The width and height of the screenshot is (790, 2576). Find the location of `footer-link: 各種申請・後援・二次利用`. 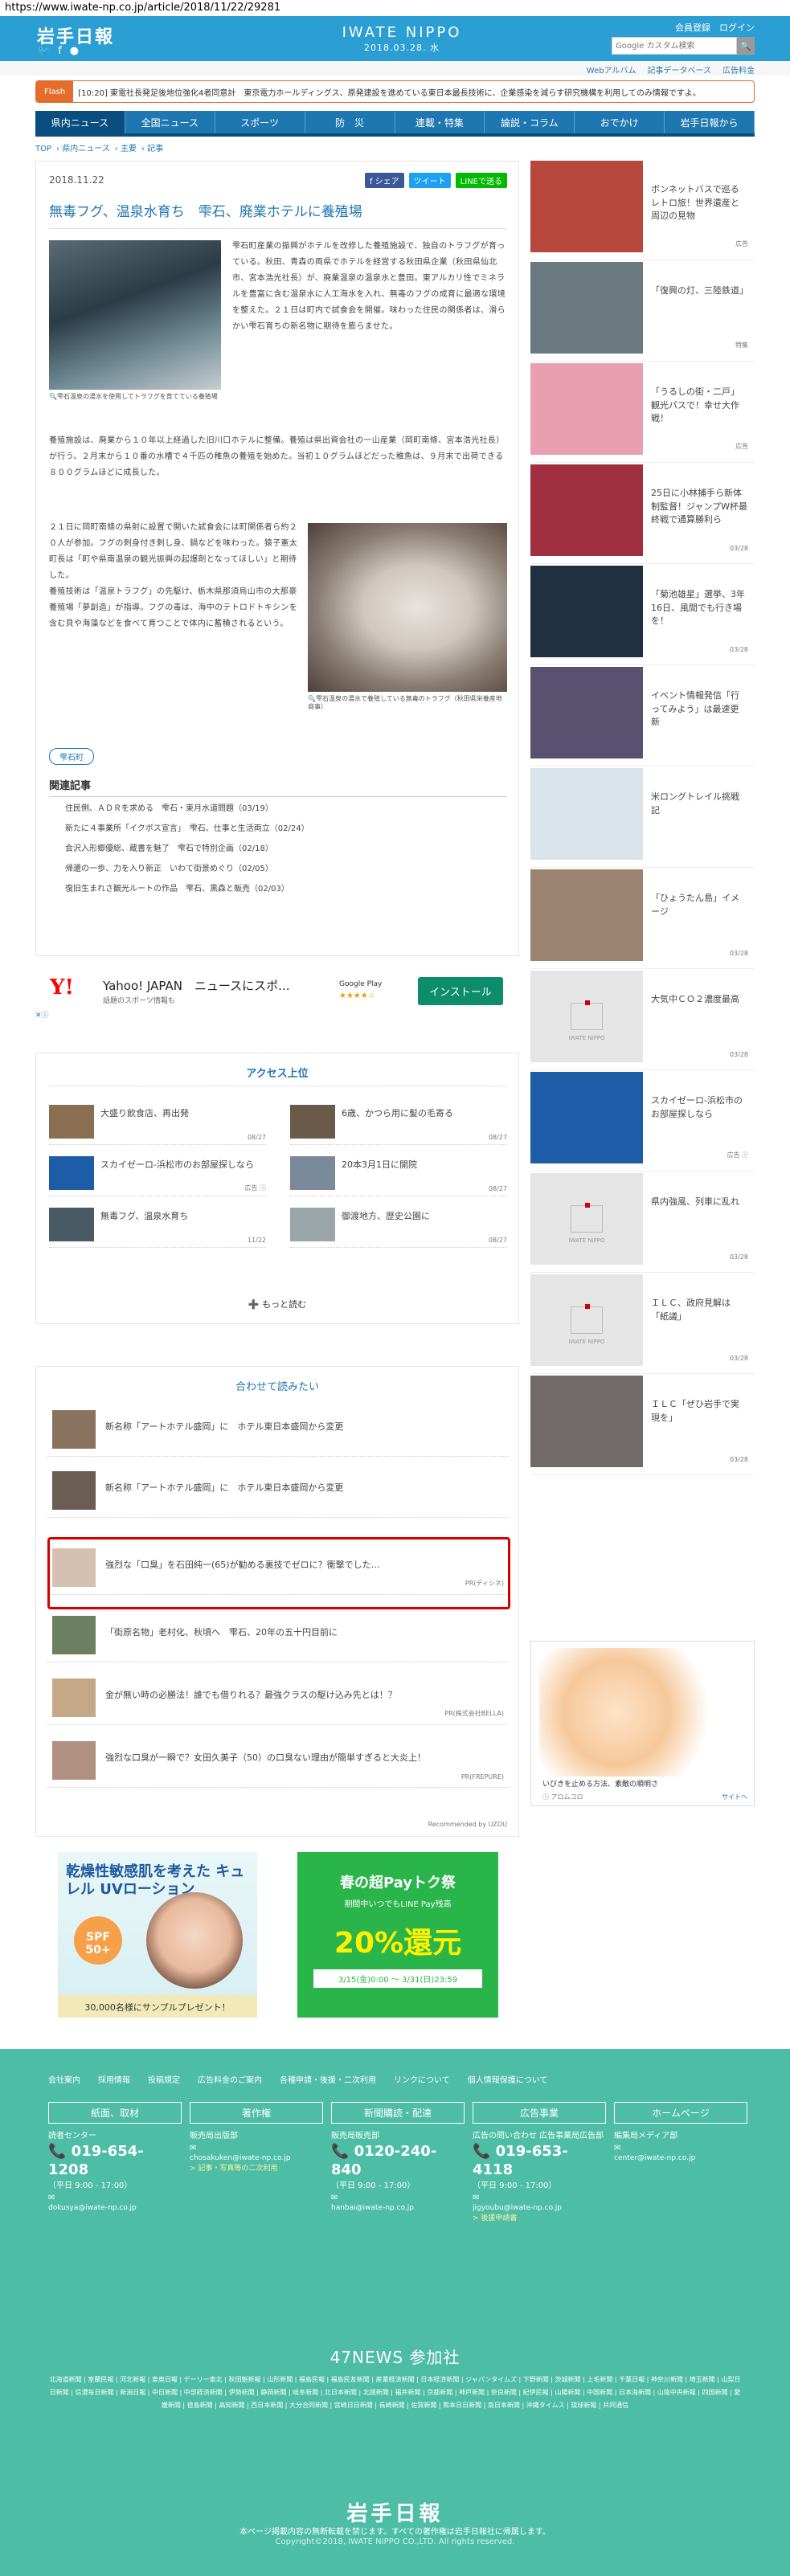

footer-link: 各種申請・後援・二次利用 is located at coordinates (328, 2079).